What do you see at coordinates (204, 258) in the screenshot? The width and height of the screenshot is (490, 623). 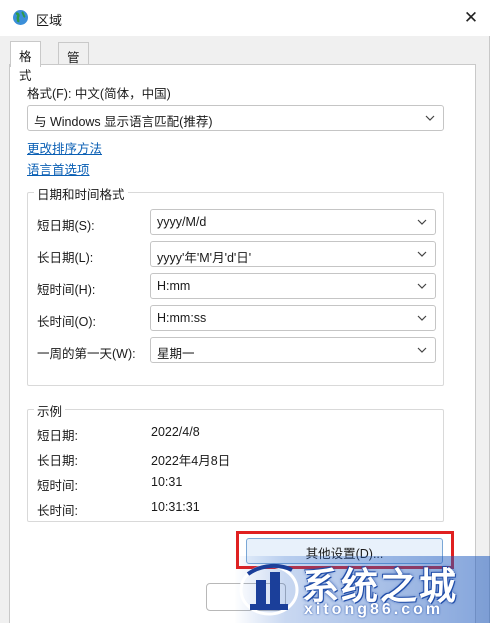 I see `long-date-value: yyyy'年'M'月'd'日'` at bounding box center [204, 258].